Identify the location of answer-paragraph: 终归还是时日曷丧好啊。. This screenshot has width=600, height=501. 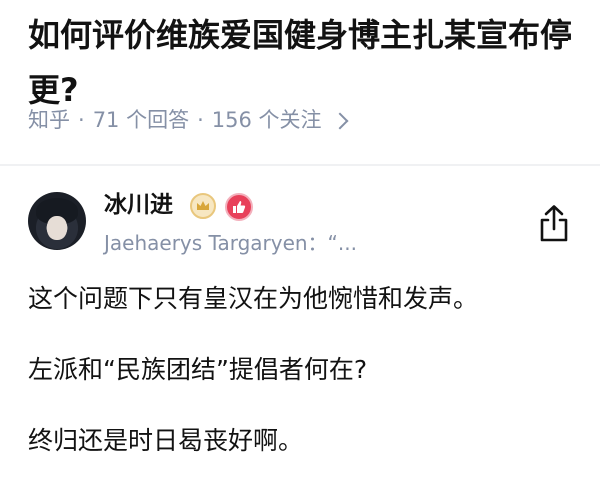
(166, 440).